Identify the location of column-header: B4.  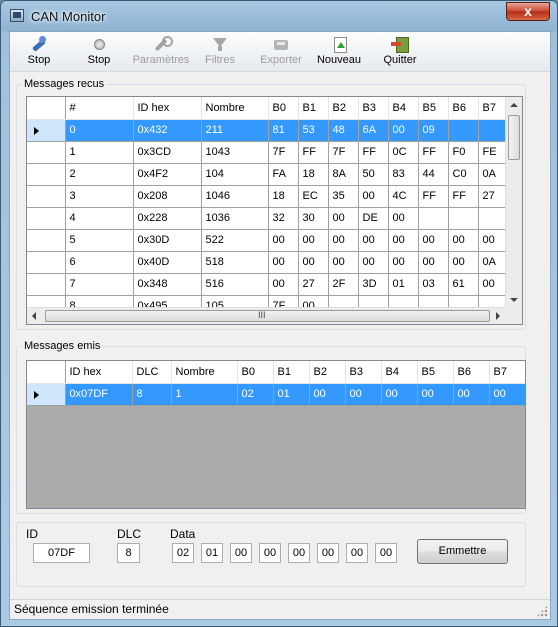
(403, 108).